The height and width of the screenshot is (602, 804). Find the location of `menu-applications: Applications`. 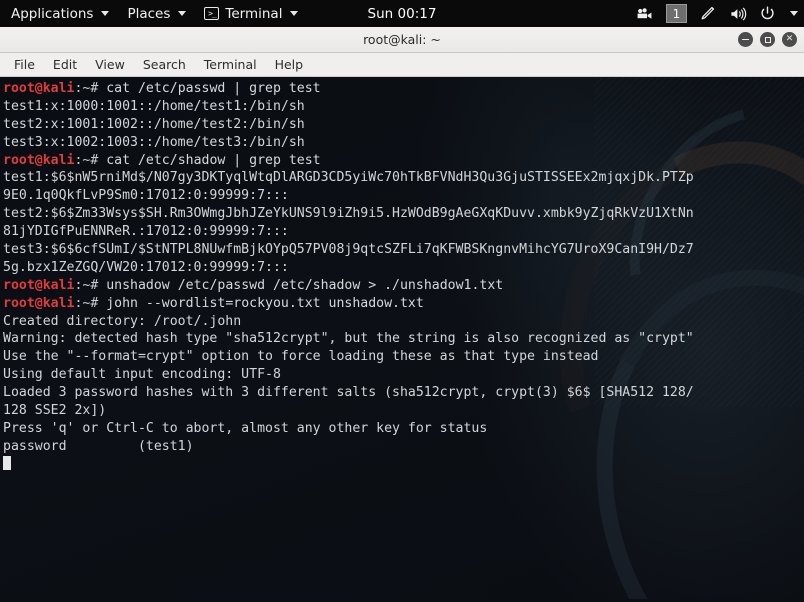

menu-applications: Applications is located at coordinates (59, 13).